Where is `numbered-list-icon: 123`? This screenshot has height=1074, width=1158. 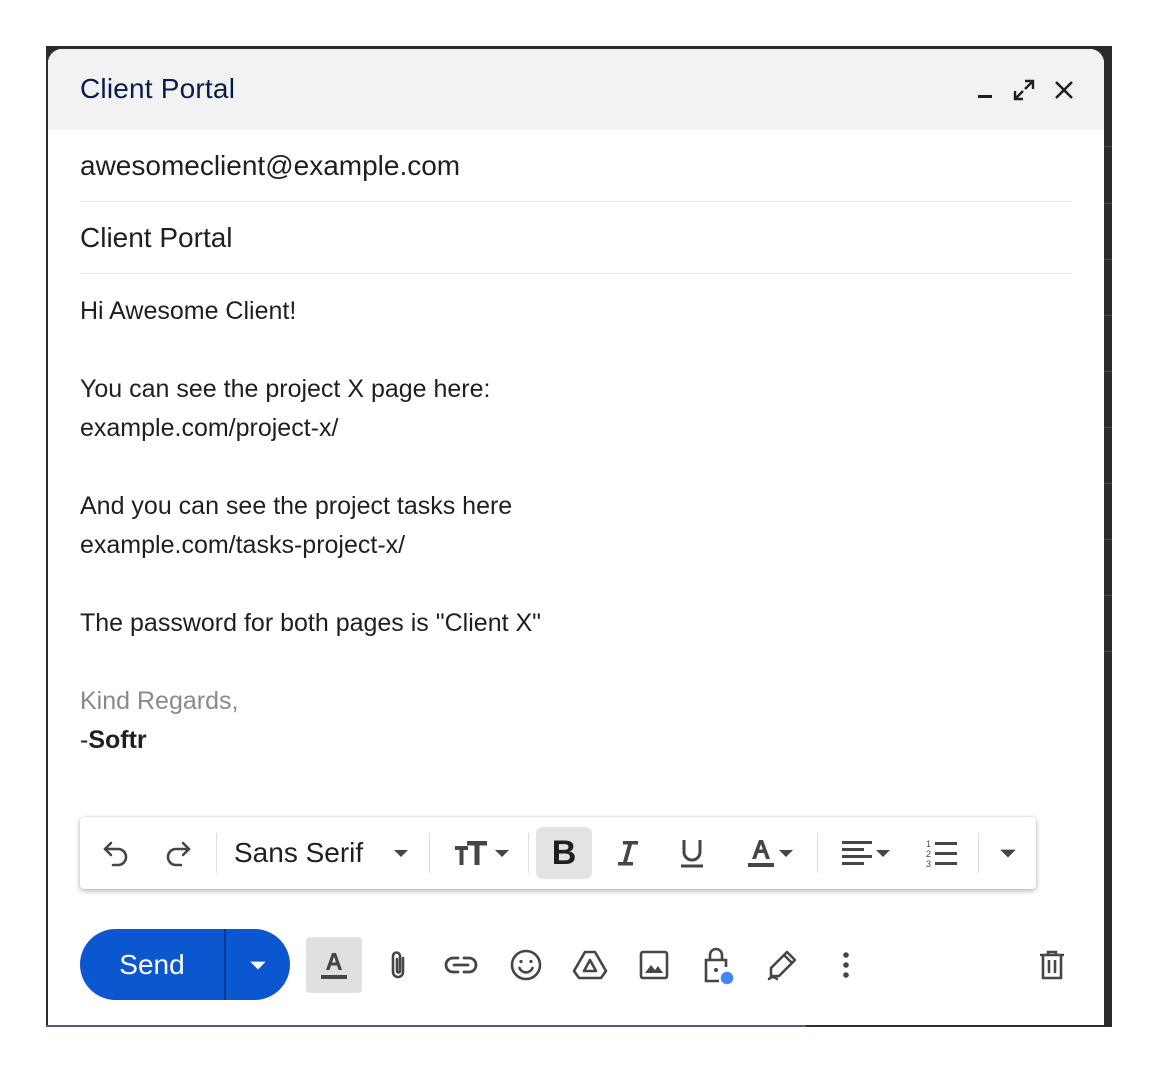 numbered-list-icon: 123 is located at coordinates (941, 854).